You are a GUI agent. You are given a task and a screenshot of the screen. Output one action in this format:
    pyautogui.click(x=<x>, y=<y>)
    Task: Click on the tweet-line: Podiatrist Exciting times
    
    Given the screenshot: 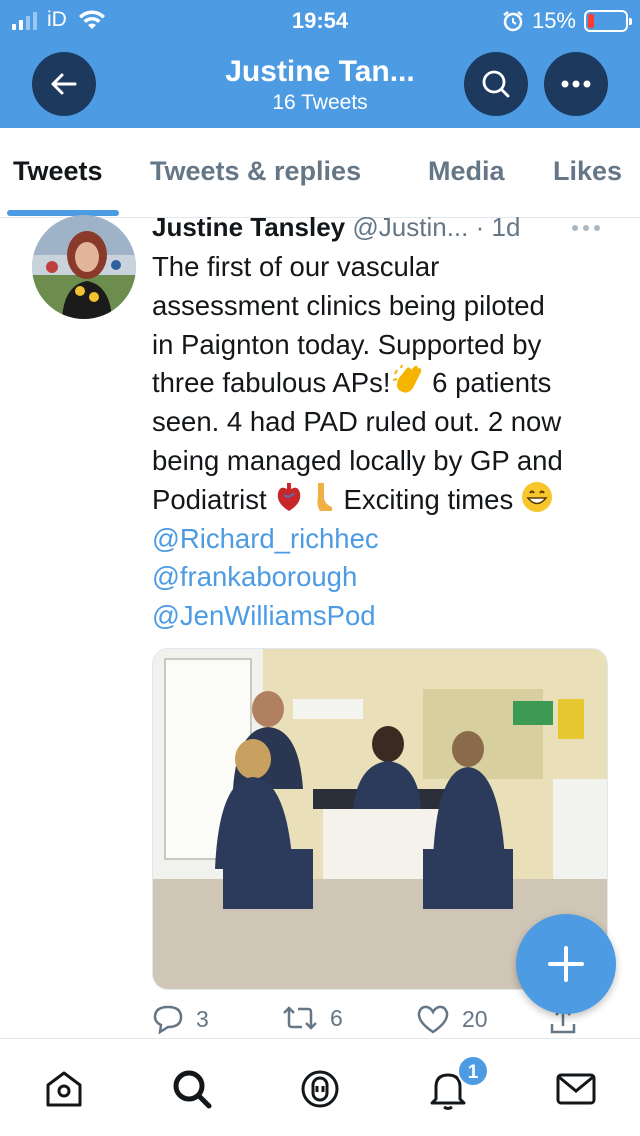 What is the action you would take?
    pyautogui.click(x=382, y=500)
    